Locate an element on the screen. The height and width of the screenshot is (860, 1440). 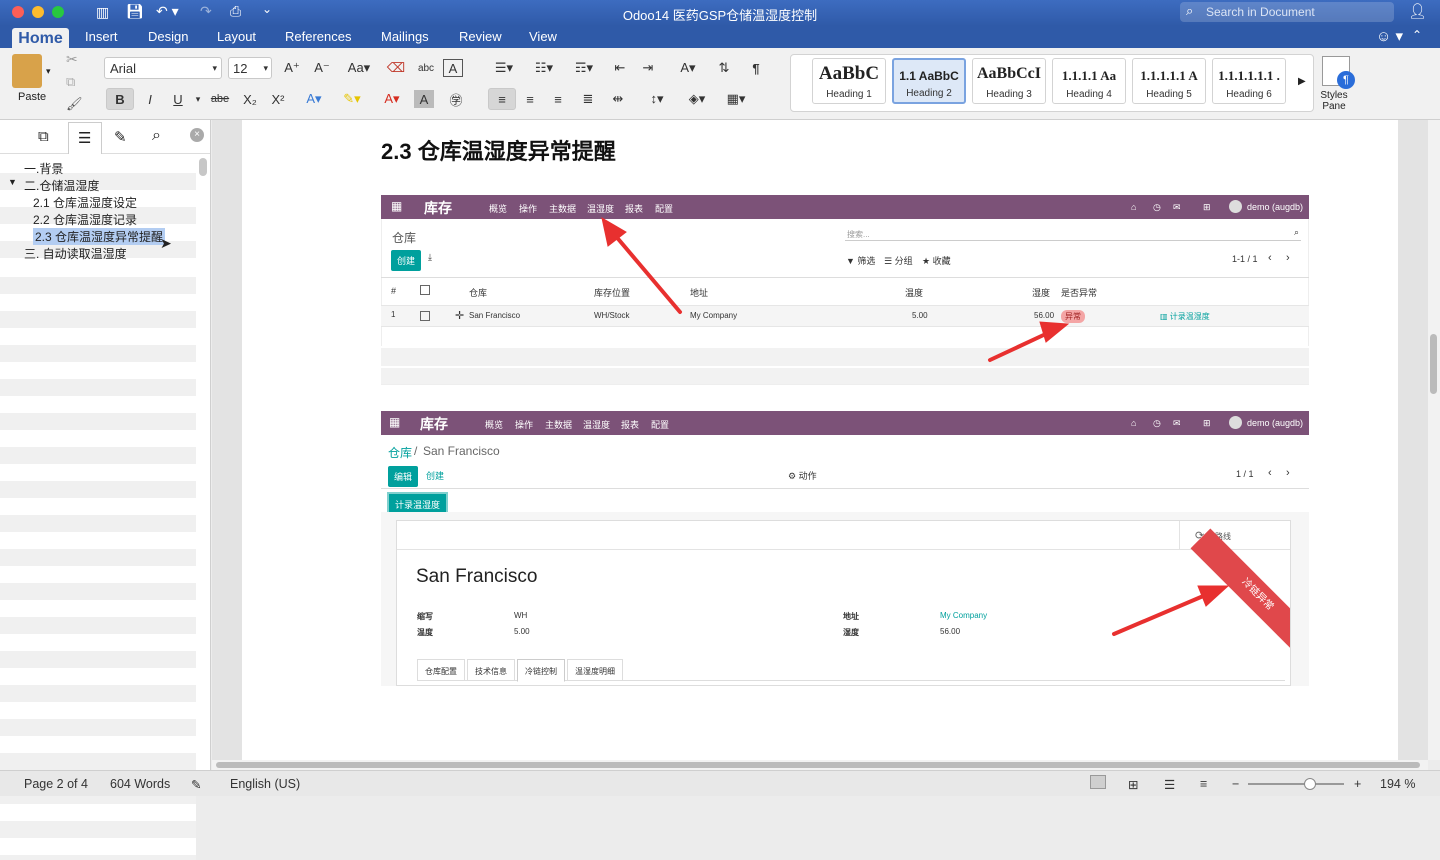
language: English (US) is located at coordinates (265, 784).